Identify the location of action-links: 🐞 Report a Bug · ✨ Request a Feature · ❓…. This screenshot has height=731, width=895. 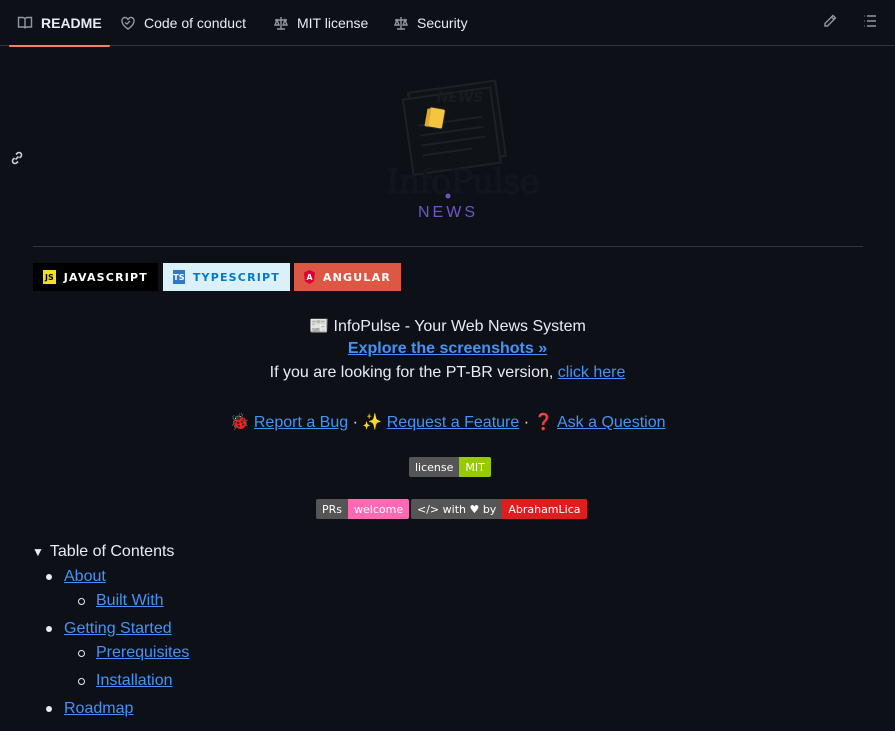
(447, 422).